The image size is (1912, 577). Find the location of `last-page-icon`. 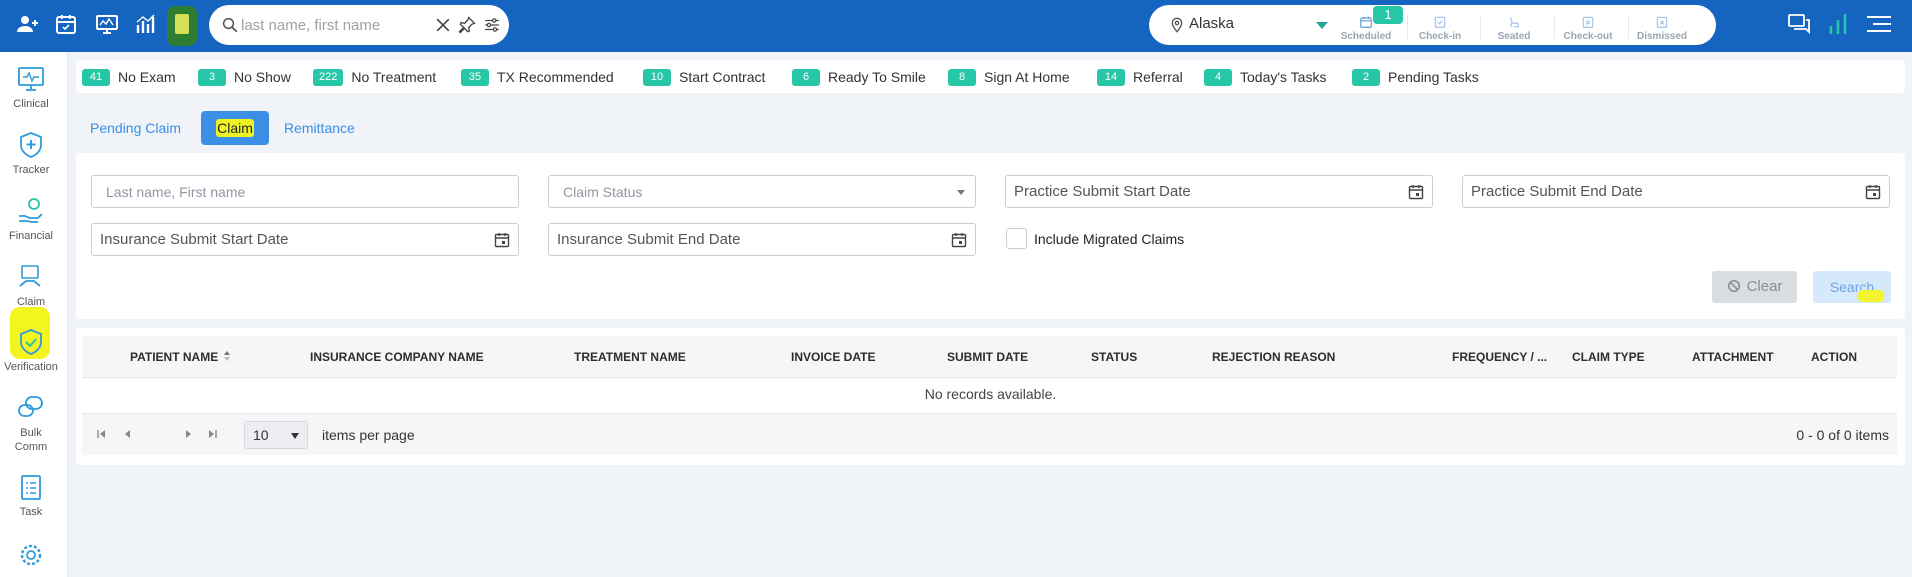

last-page-icon is located at coordinates (212, 434).